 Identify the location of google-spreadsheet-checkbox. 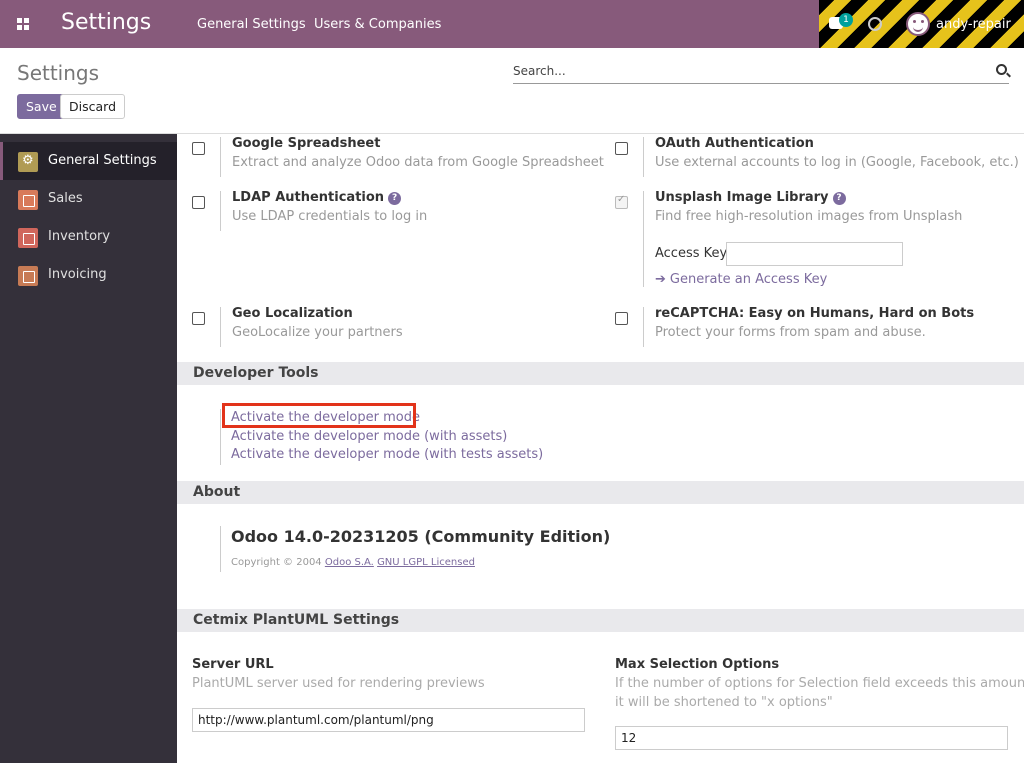
(198, 148).